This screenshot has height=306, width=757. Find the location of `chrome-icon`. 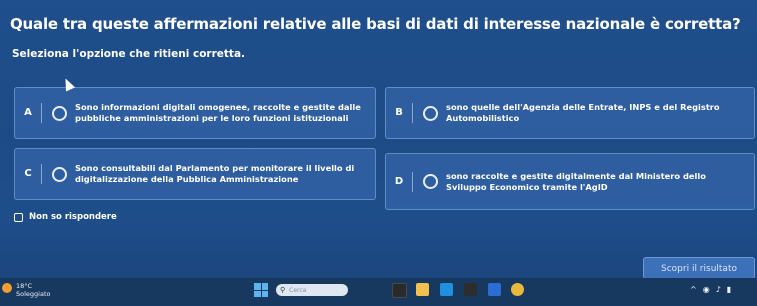

chrome-icon is located at coordinates (517, 289).